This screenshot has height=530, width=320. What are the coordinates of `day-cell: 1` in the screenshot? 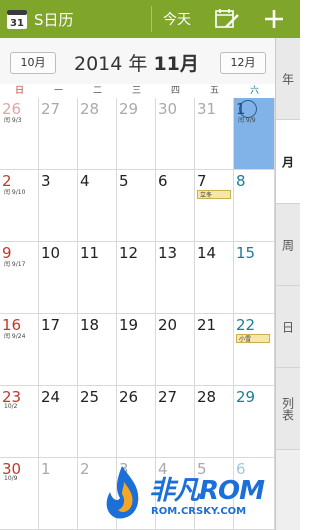 It's located at (58, 494).